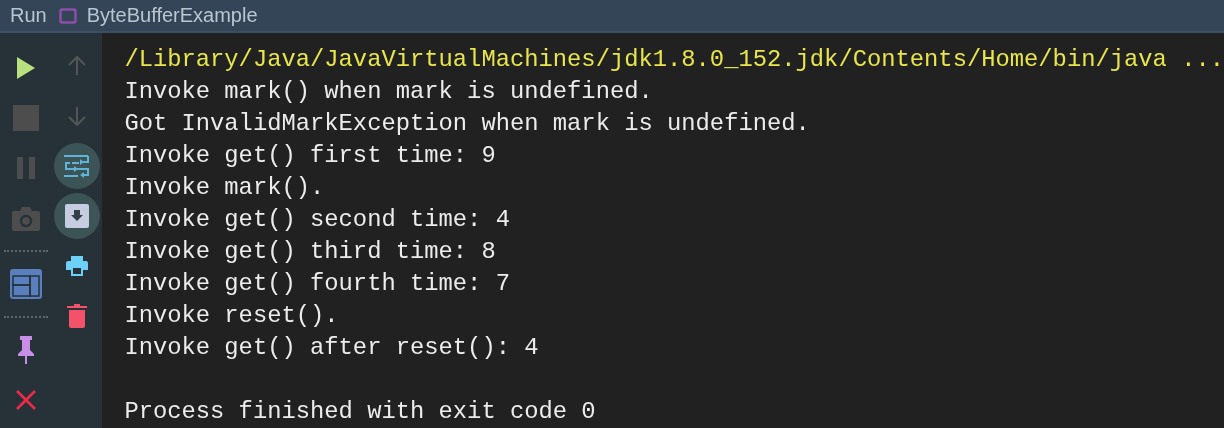 The image size is (1224, 428). Describe the element at coordinates (225, 188) in the screenshot. I see `console-line: Invoke mark().` at that location.